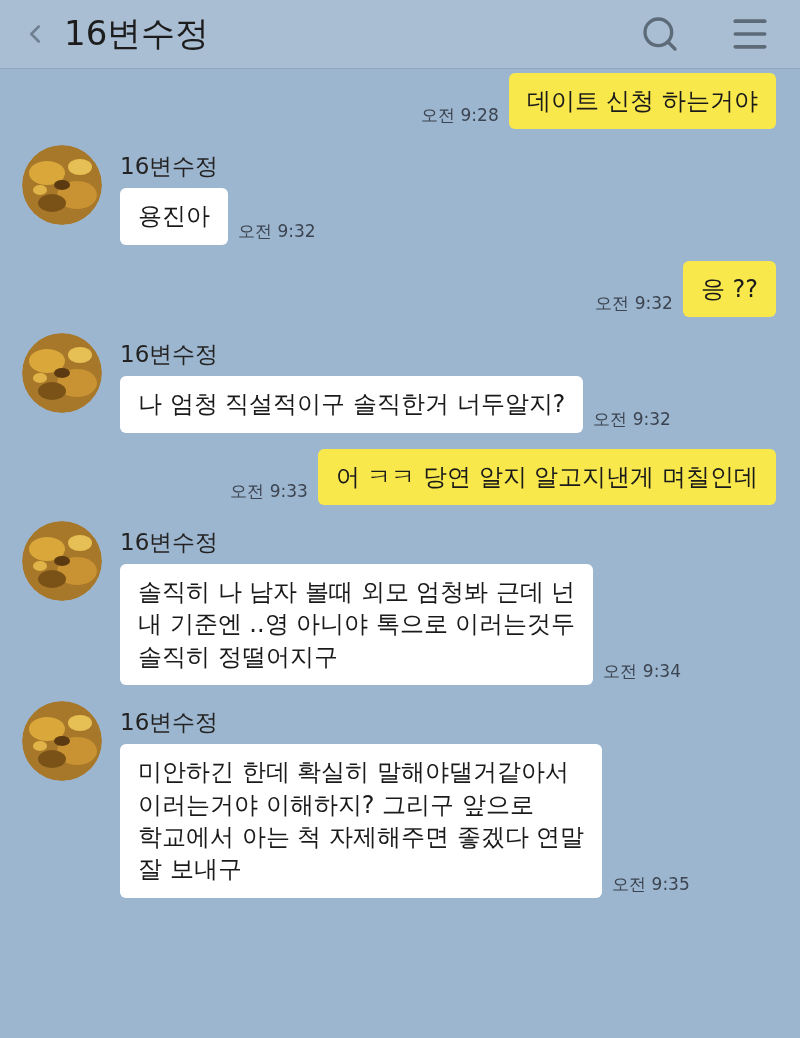 The height and width of the screenshot is (1038, 800). What do you see at coordinates (460, 116) in the screenshot?
I see `message-time: 오전 9:28` at bounding box center [460, 116].